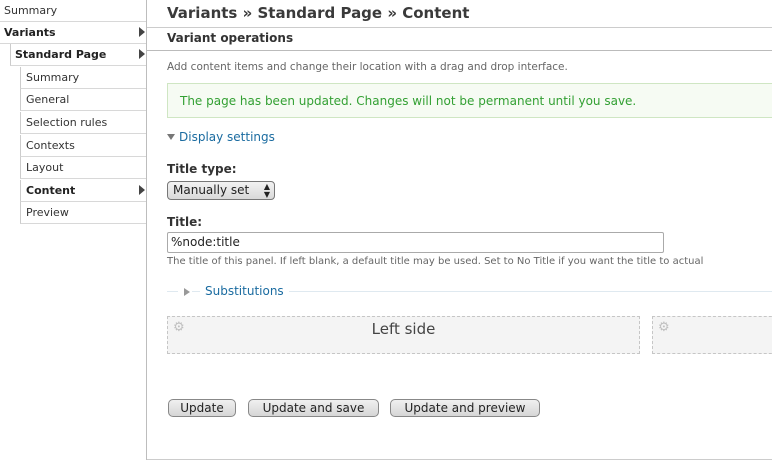 This screenshot has height=462, width=772. What do you see at coordinates (67, 122) in the screenshot?
I see `sidebar-item-label: Selection rules` at bounding box center [67, 122].